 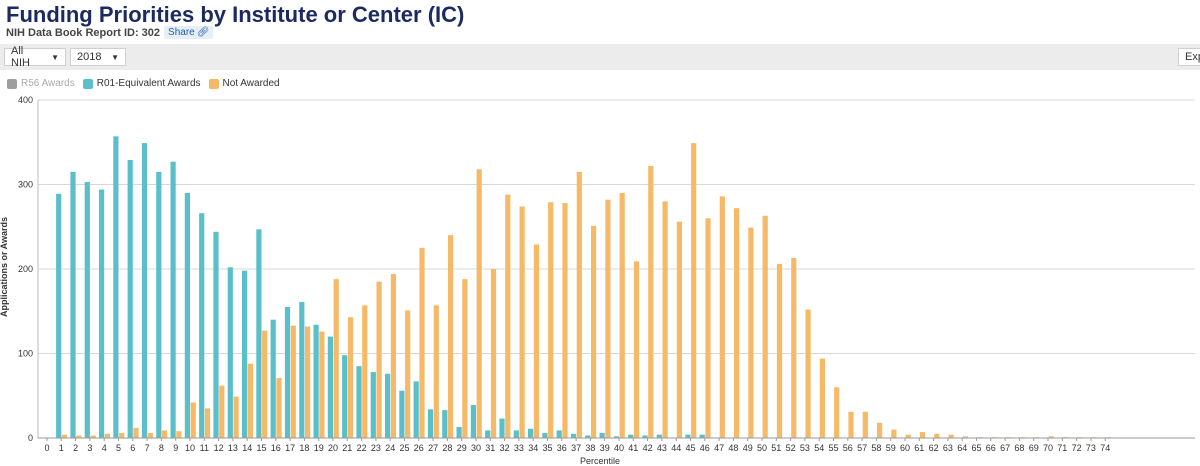 What do you see at coordinates (833, 448) in the screenshot?
I see `x-tick-label: 55` at bounding box center [833, 448].